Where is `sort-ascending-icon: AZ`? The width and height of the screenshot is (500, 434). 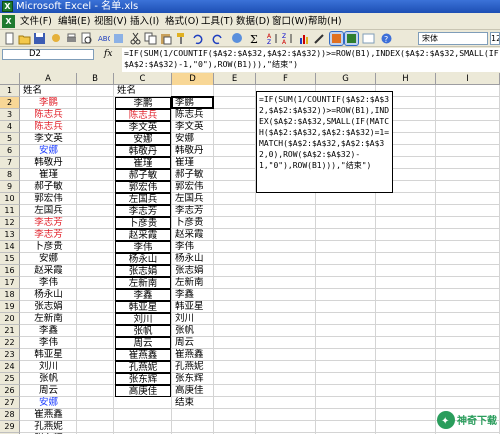
sort-ascending-icon: AZ is located at coordinates (272, 38).